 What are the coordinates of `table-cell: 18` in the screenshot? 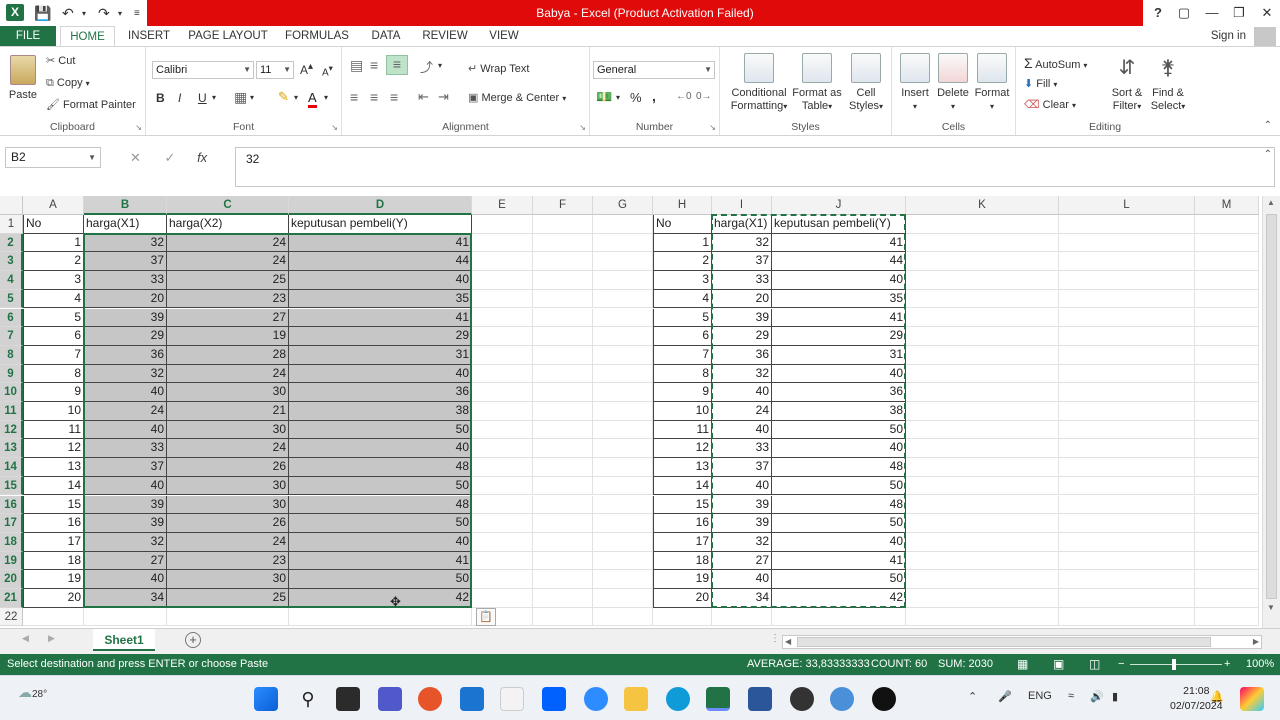 It's located at (53, 561).